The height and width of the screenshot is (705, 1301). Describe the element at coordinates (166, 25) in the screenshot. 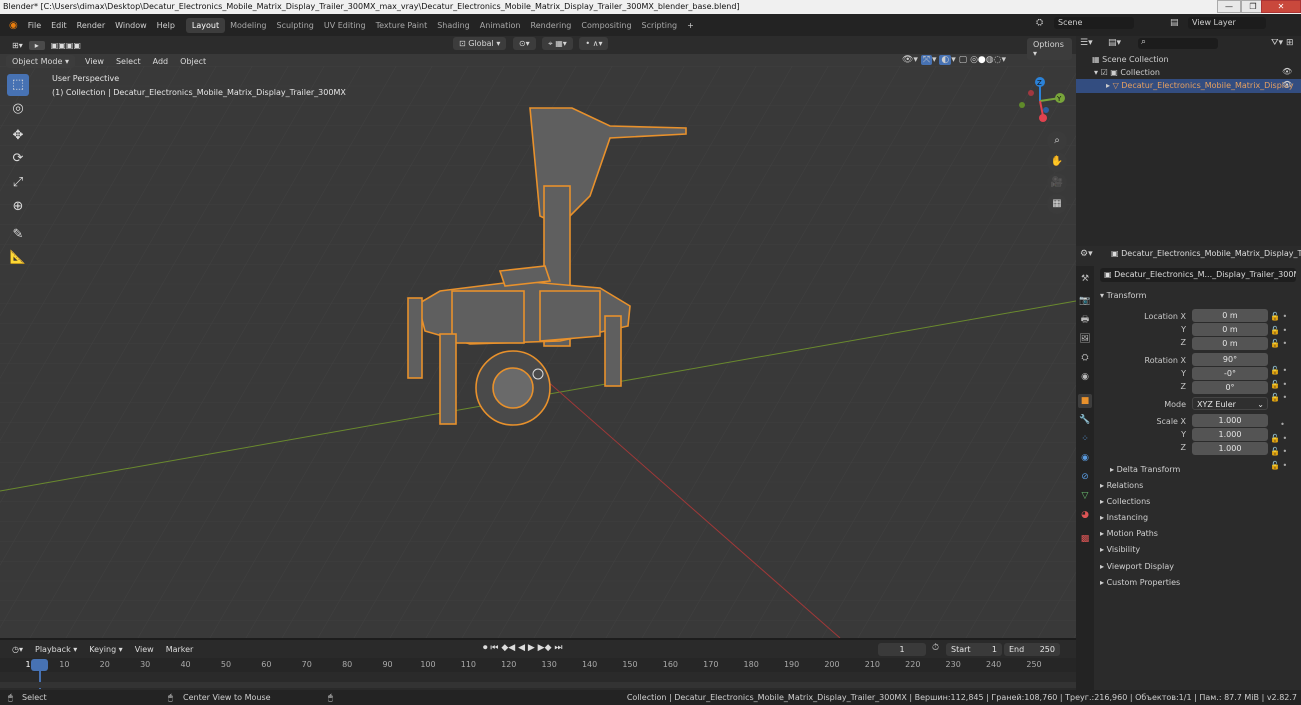

I see `menu-help: Help` at that location.